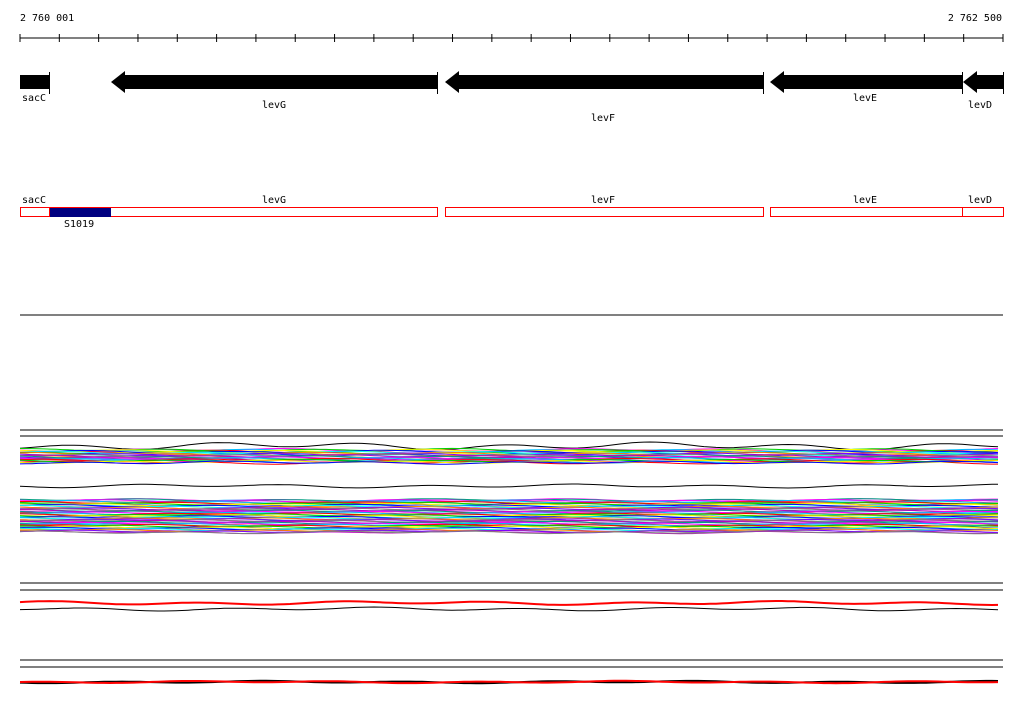 The width and height of the screenshot is (1024, 714). I want to click on gene-arrow-leve, so click(866, 82).